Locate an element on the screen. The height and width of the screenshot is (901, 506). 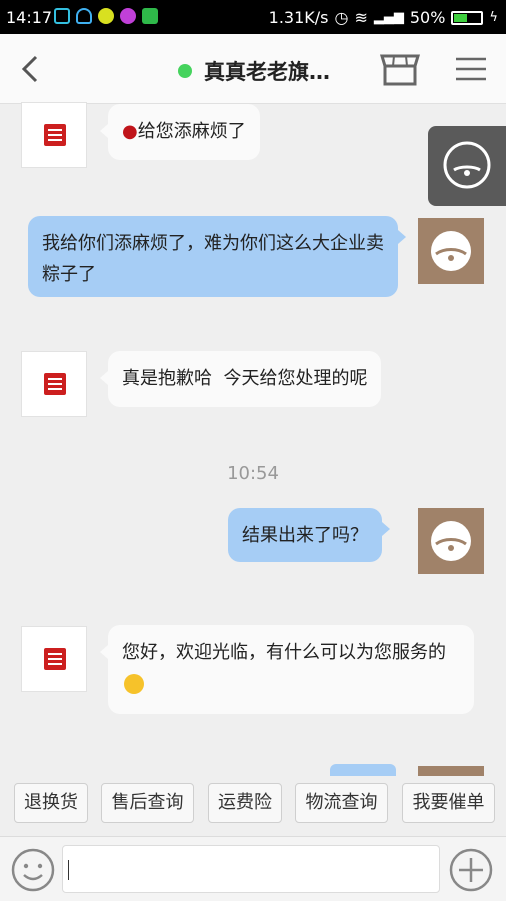
store-icon is located at coordinates (400, 70).